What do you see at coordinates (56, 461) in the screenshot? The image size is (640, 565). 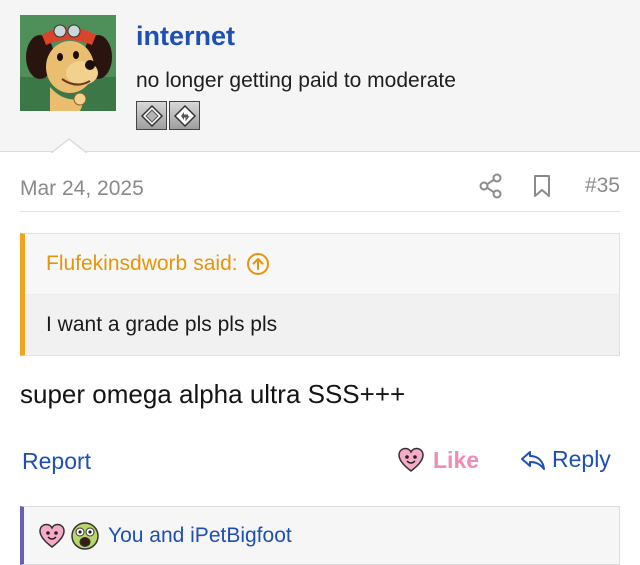 I see `report-link: Report` at bounding box center [56, 461].